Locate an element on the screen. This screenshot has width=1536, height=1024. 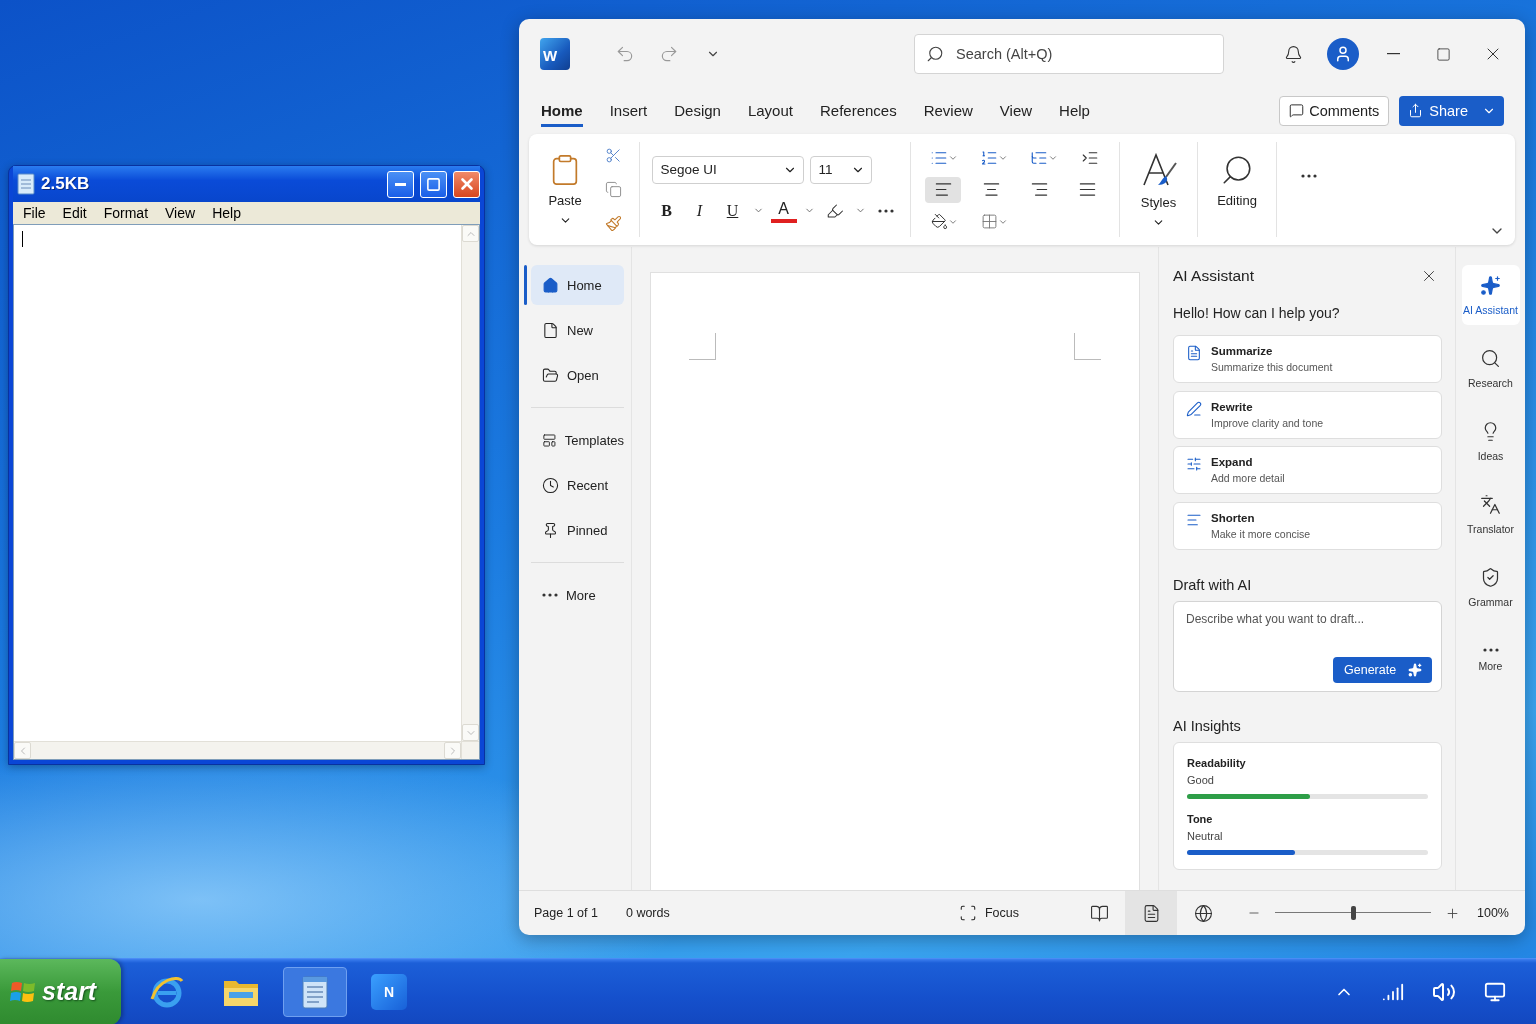
minimize-button is located at coordinates (400, 184).